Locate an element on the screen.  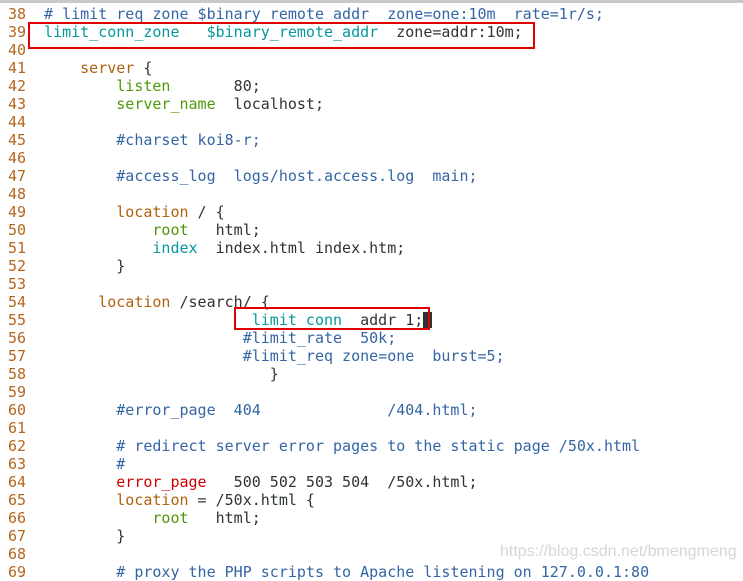
line-number: 58 is located at coordinates (17, 374).